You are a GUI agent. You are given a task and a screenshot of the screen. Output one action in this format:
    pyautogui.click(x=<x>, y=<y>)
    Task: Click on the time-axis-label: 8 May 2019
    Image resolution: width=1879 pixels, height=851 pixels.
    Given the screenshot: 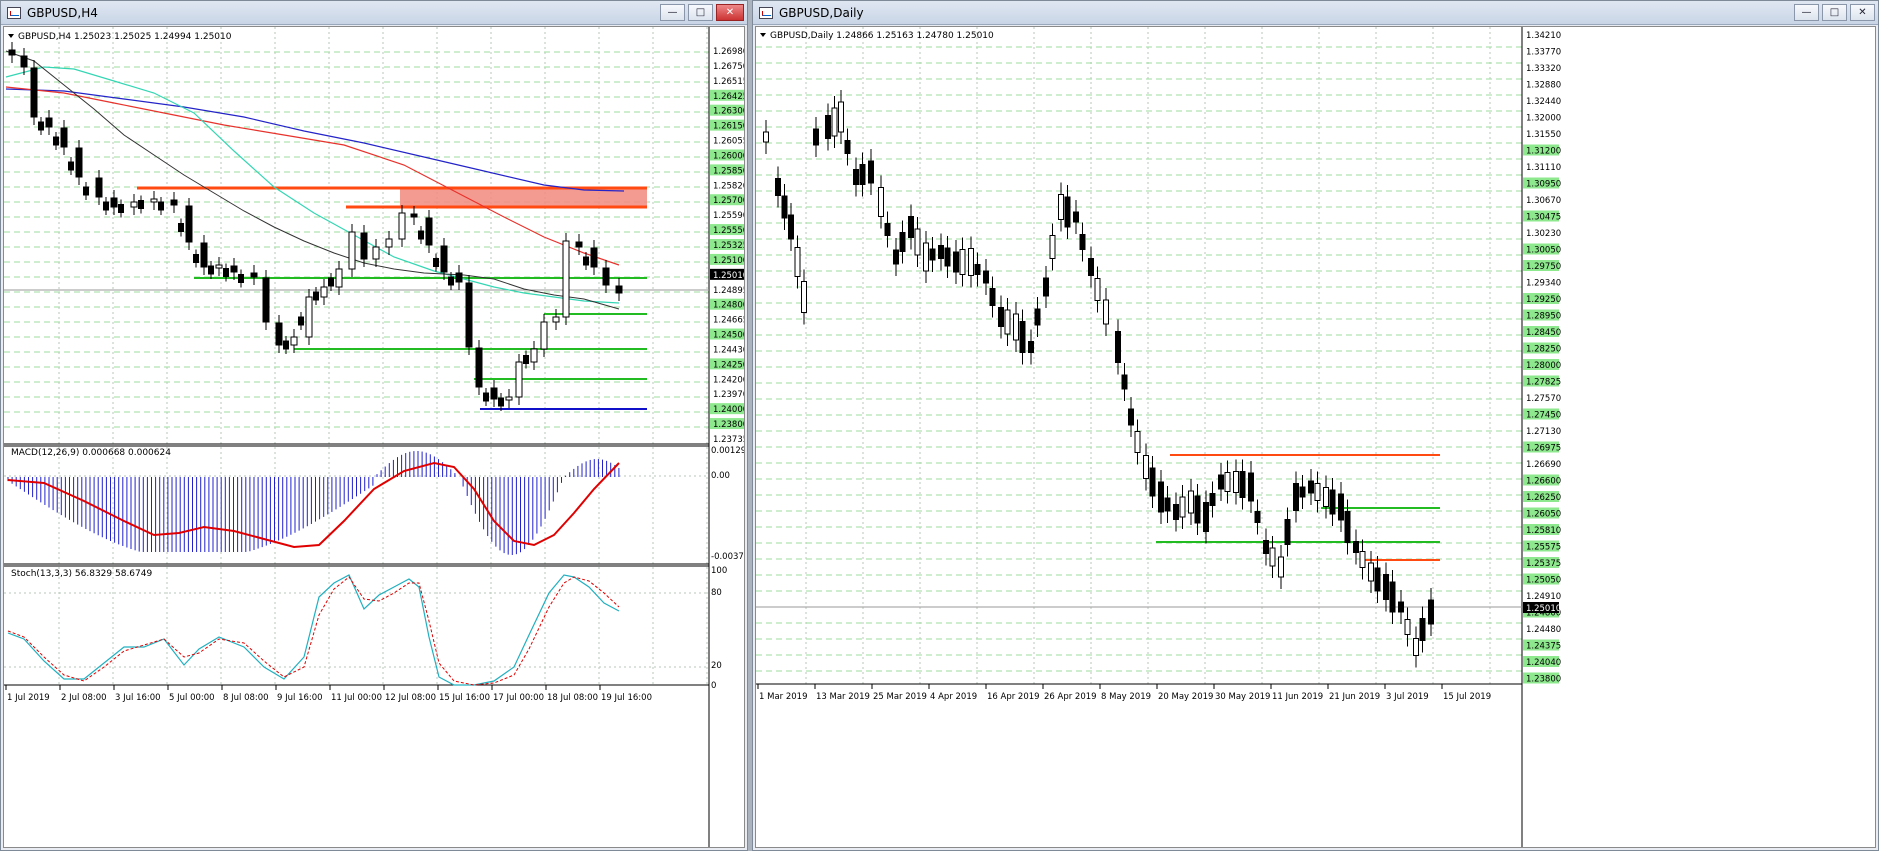 What is the action you would take?
    pyautogui.click(x=1126, y=697)
    